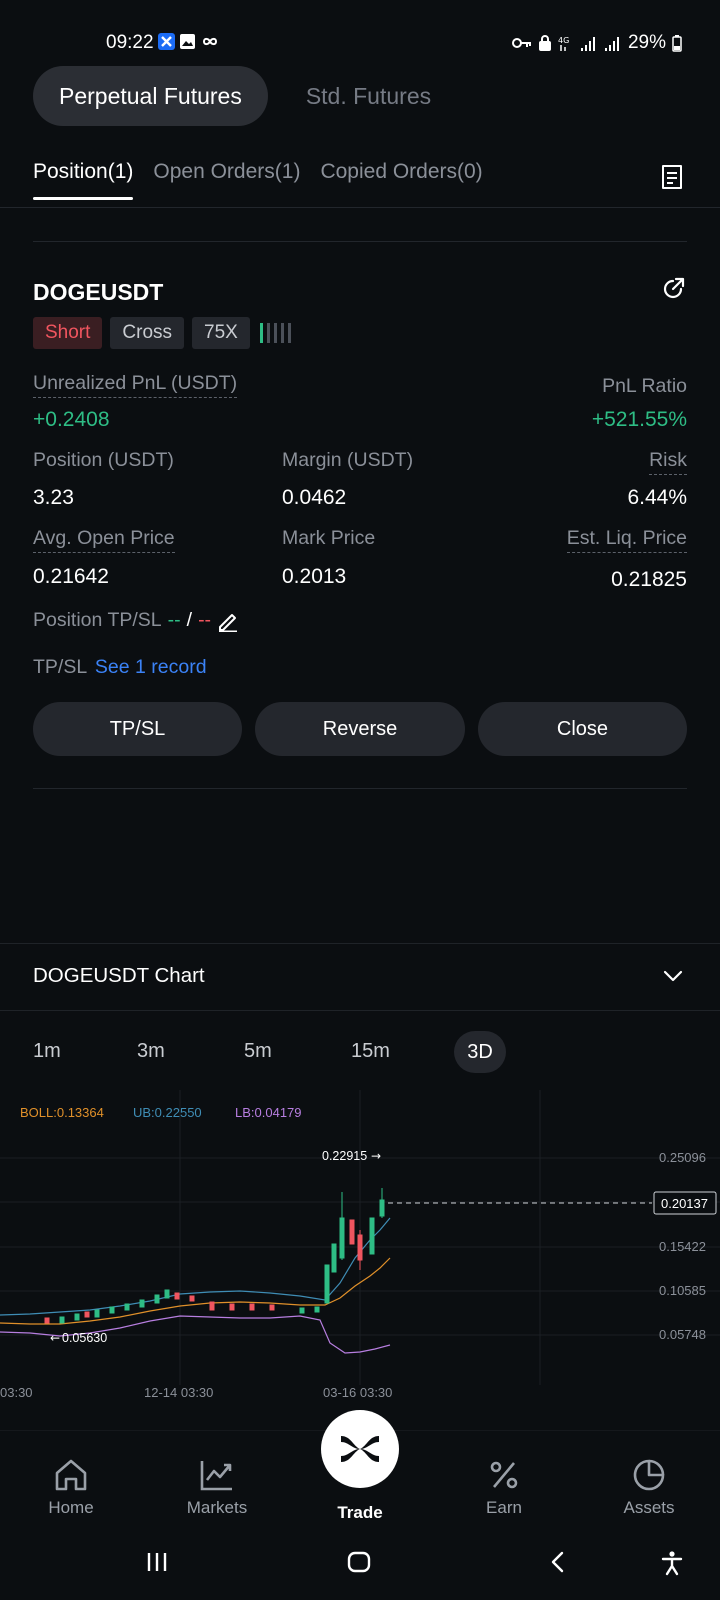 The width and height of the screenshot is (720, 1600). Describe the element at coordinates (47, 1051) in the screenshot. I see `timeframe-1m: 1m` at that location.